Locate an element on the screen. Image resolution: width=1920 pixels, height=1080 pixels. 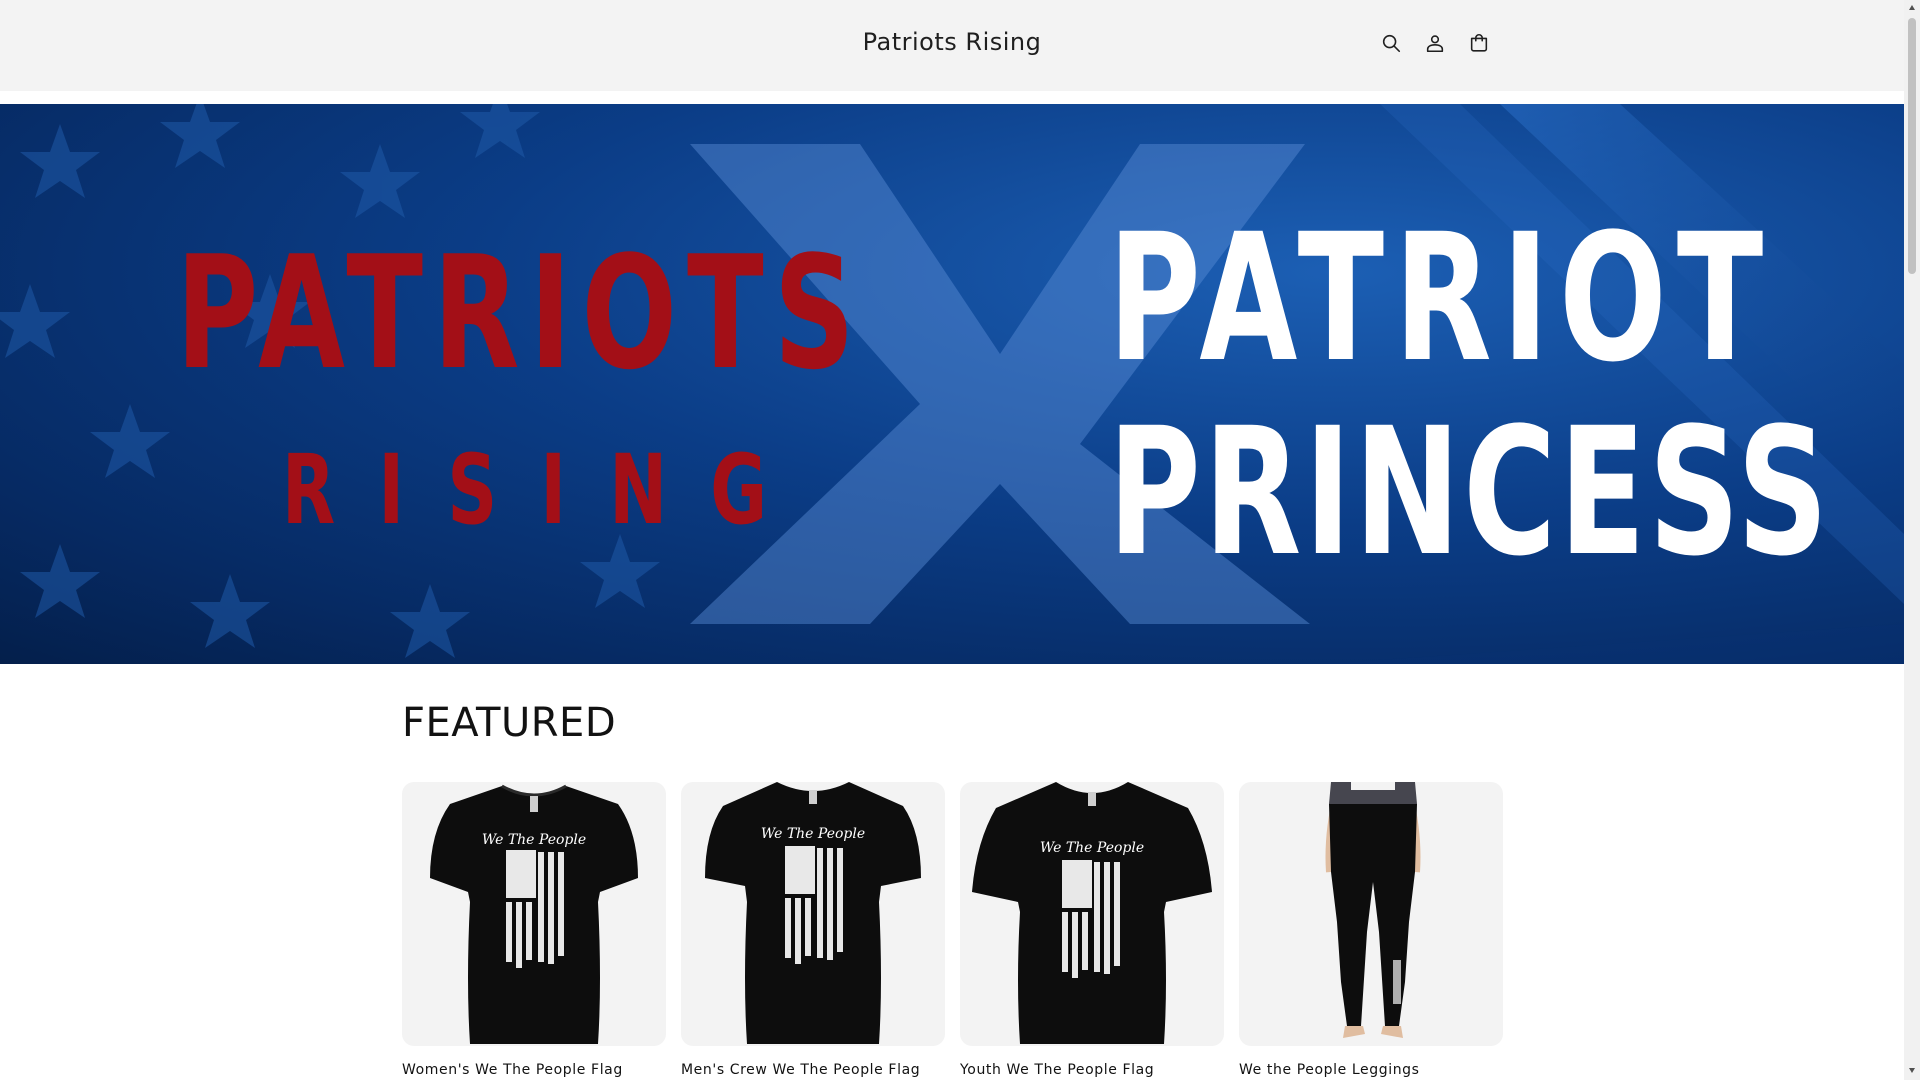
hero-princess-text: PRINCESS is located at coordinates (1470, 492).